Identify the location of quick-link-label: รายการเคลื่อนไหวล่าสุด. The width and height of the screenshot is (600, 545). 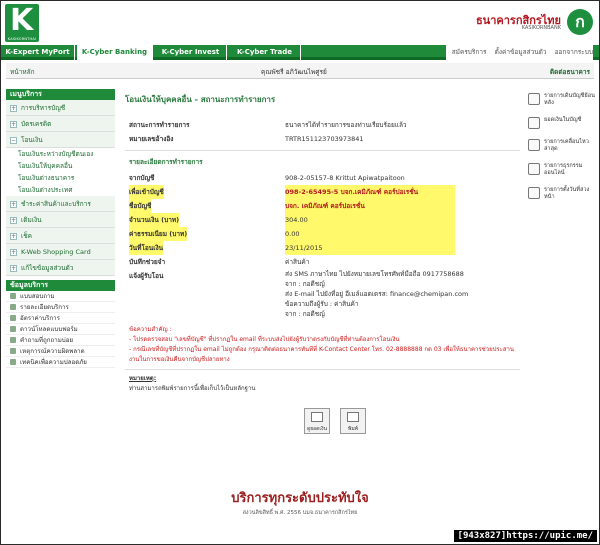
(566, 145).